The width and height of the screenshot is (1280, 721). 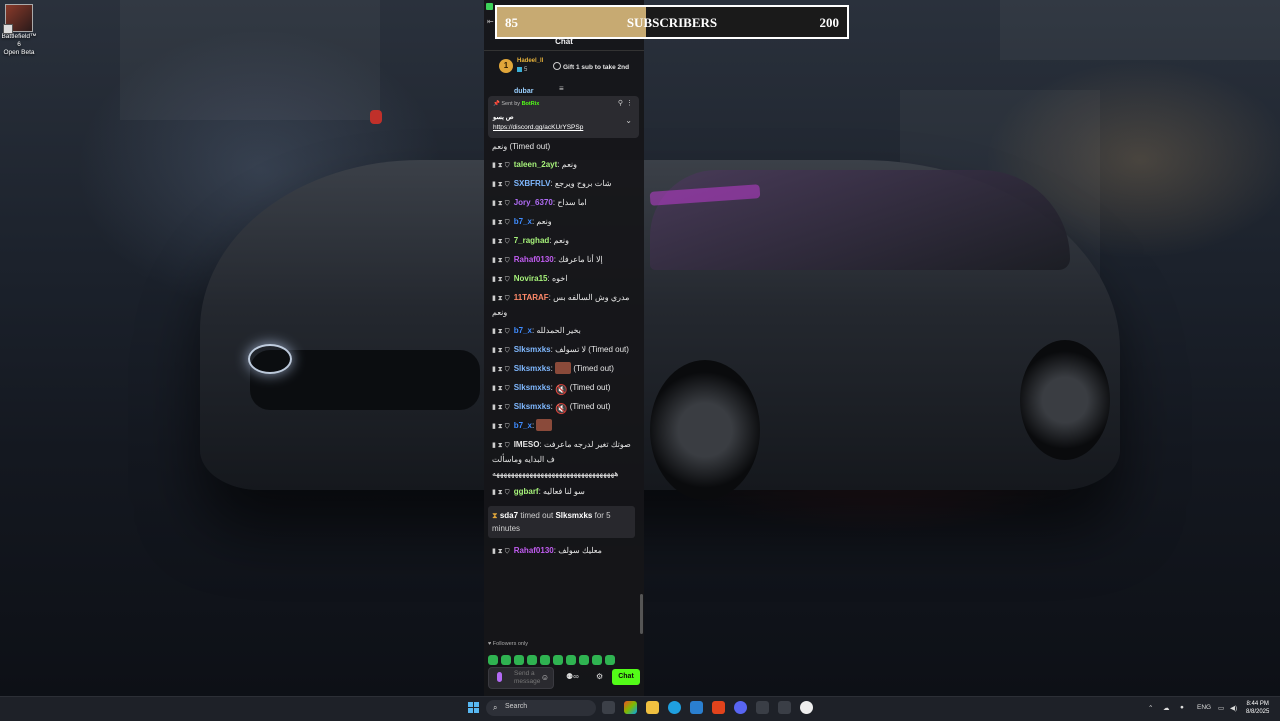 I want to click on taskbar-search: ⌕ Search, so click(x=541, y=708).